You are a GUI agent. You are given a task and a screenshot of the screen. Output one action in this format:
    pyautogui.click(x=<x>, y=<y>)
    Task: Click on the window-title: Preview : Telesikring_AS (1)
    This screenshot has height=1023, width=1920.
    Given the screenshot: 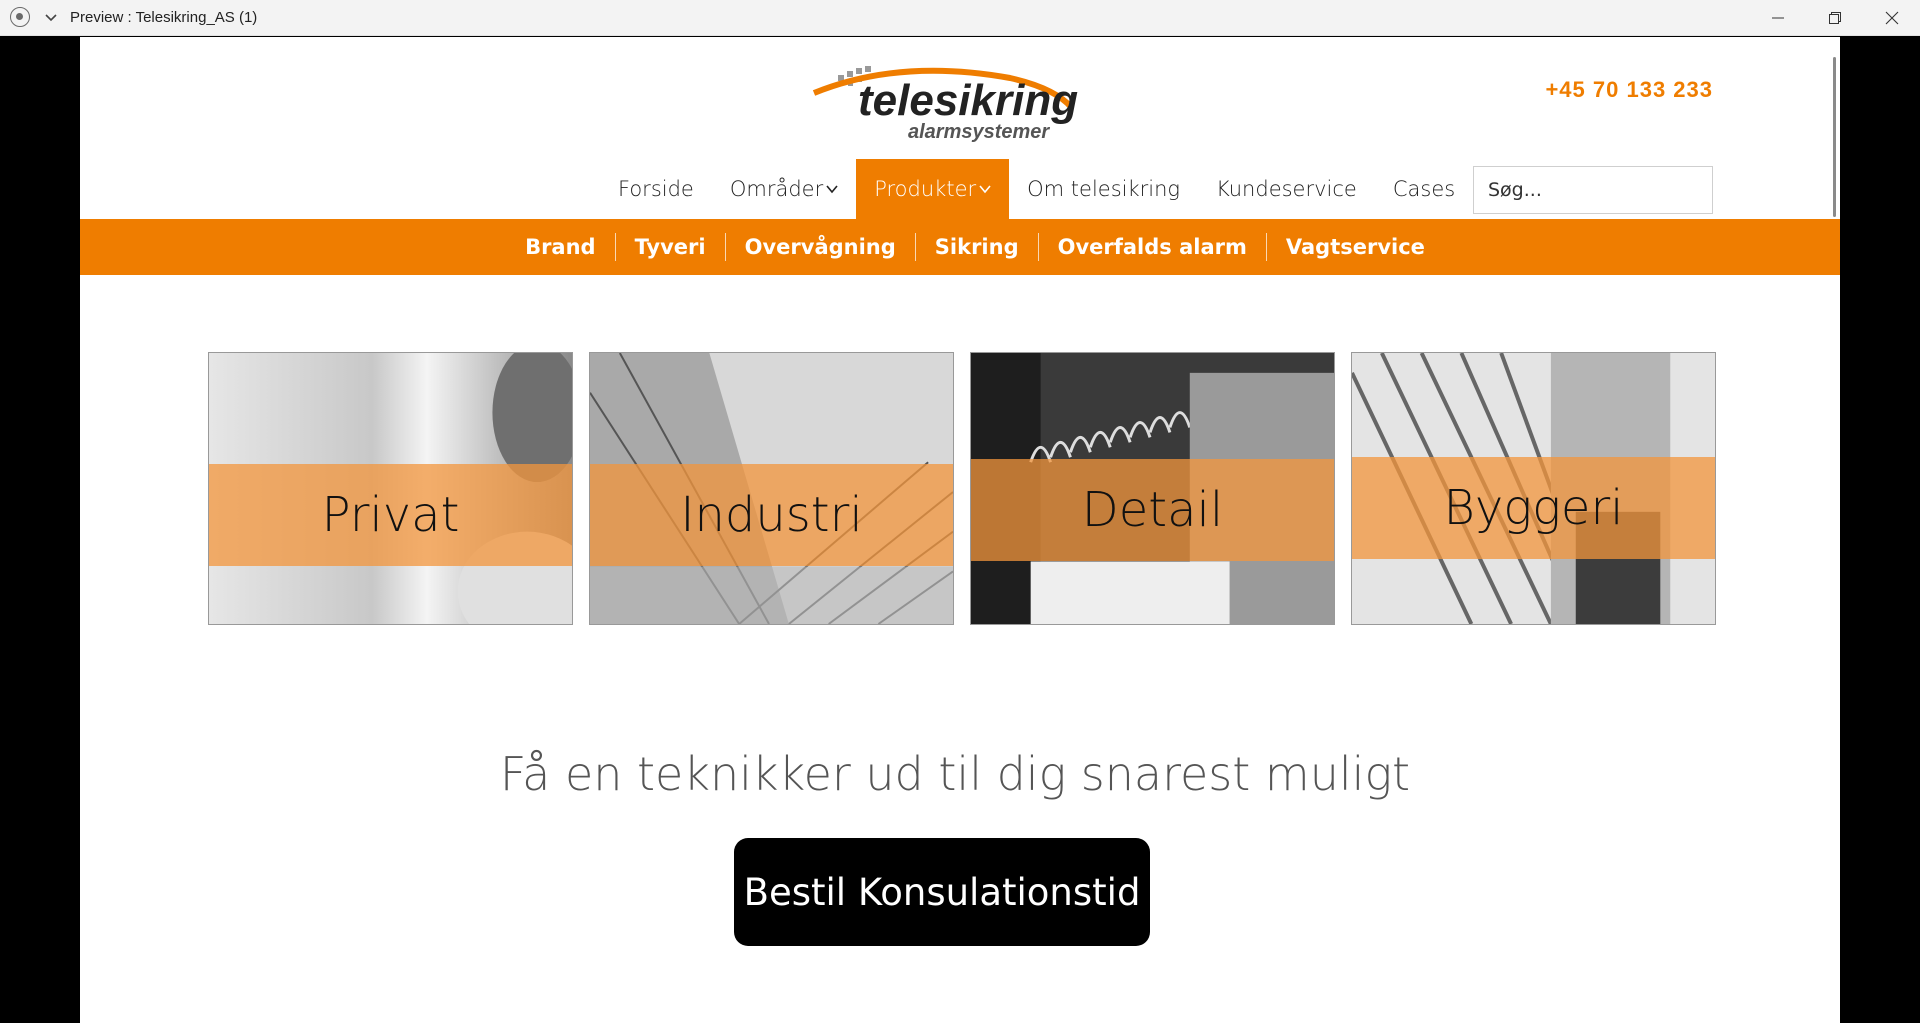 What is the action you would take?
    pyautogui.click(x=164, y=17)
    